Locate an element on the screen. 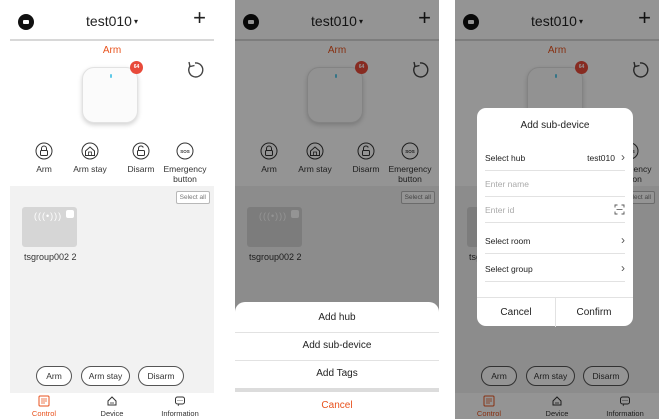 The width and height of the screenshot is (660, 419). arm-icon is located at coordinates (44, 151).